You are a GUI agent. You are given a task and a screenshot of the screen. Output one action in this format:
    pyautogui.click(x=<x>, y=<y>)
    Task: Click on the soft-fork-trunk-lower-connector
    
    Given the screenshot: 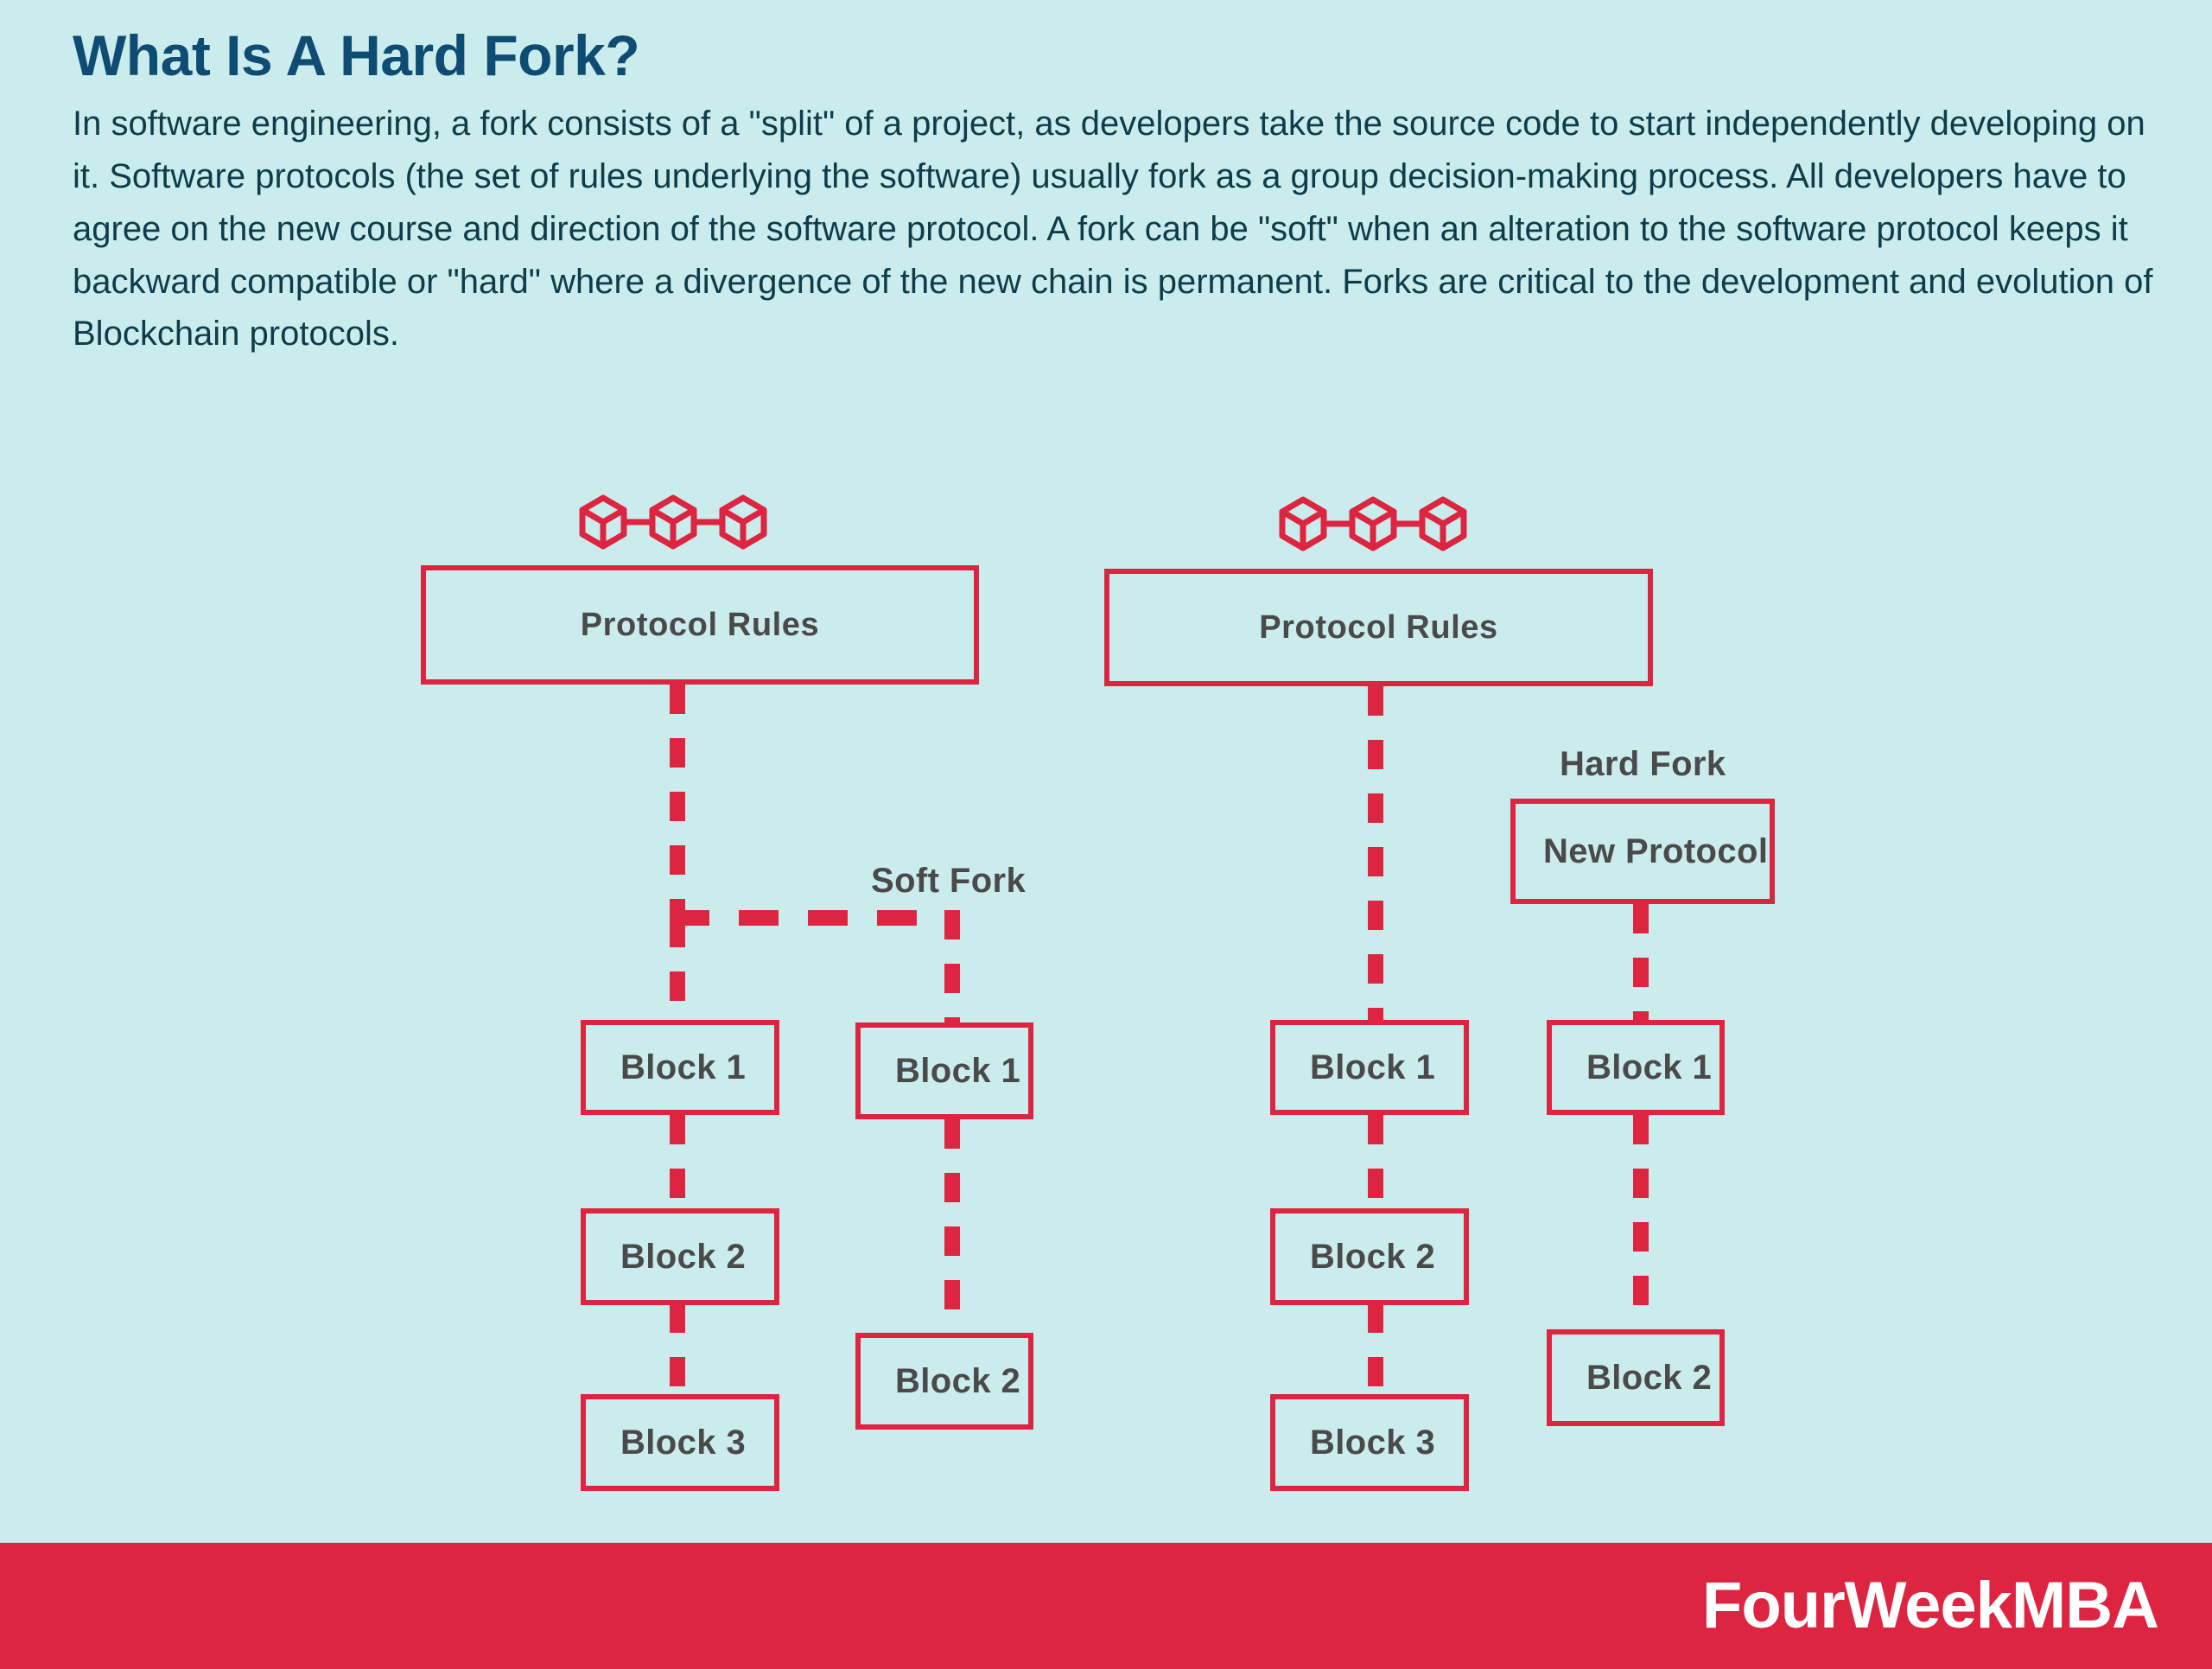 What is the action you would take?
    pyautogui.click(x=677, y=969)
    